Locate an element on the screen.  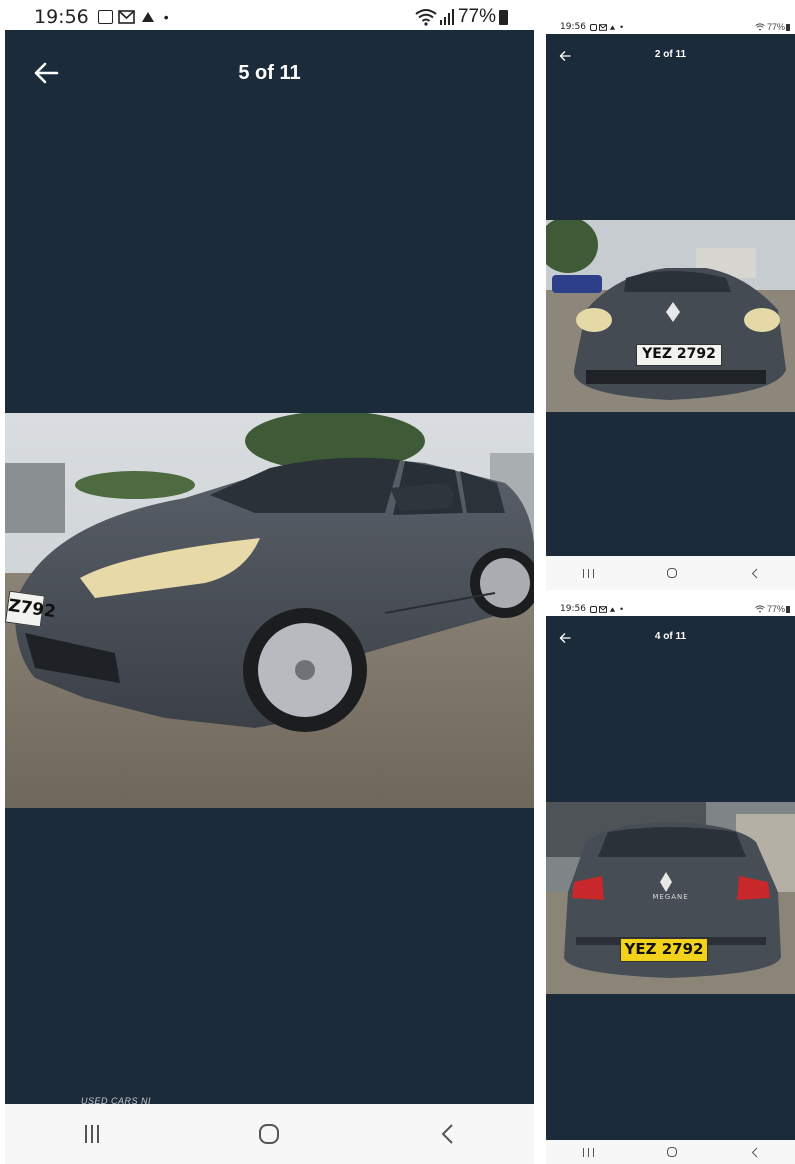
model-badge: MEGANE is located at coordinates (670, 897).